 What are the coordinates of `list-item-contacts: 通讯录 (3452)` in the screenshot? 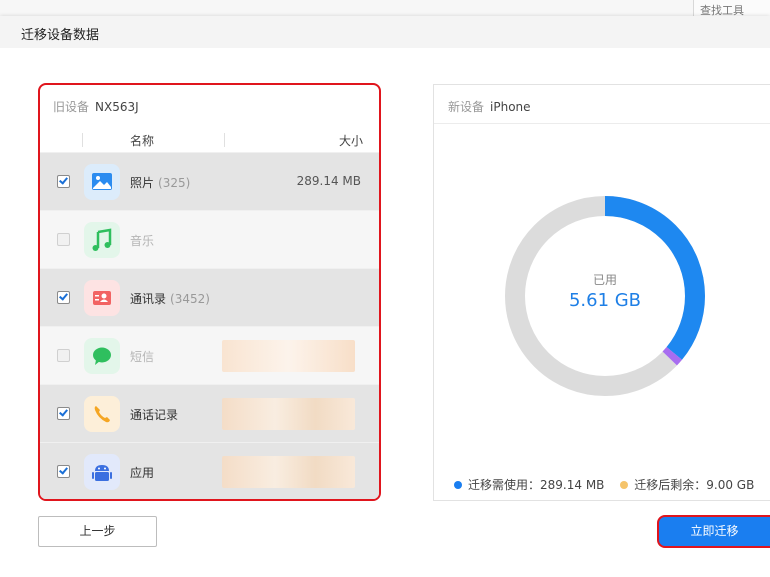 It's located at (209, 297).